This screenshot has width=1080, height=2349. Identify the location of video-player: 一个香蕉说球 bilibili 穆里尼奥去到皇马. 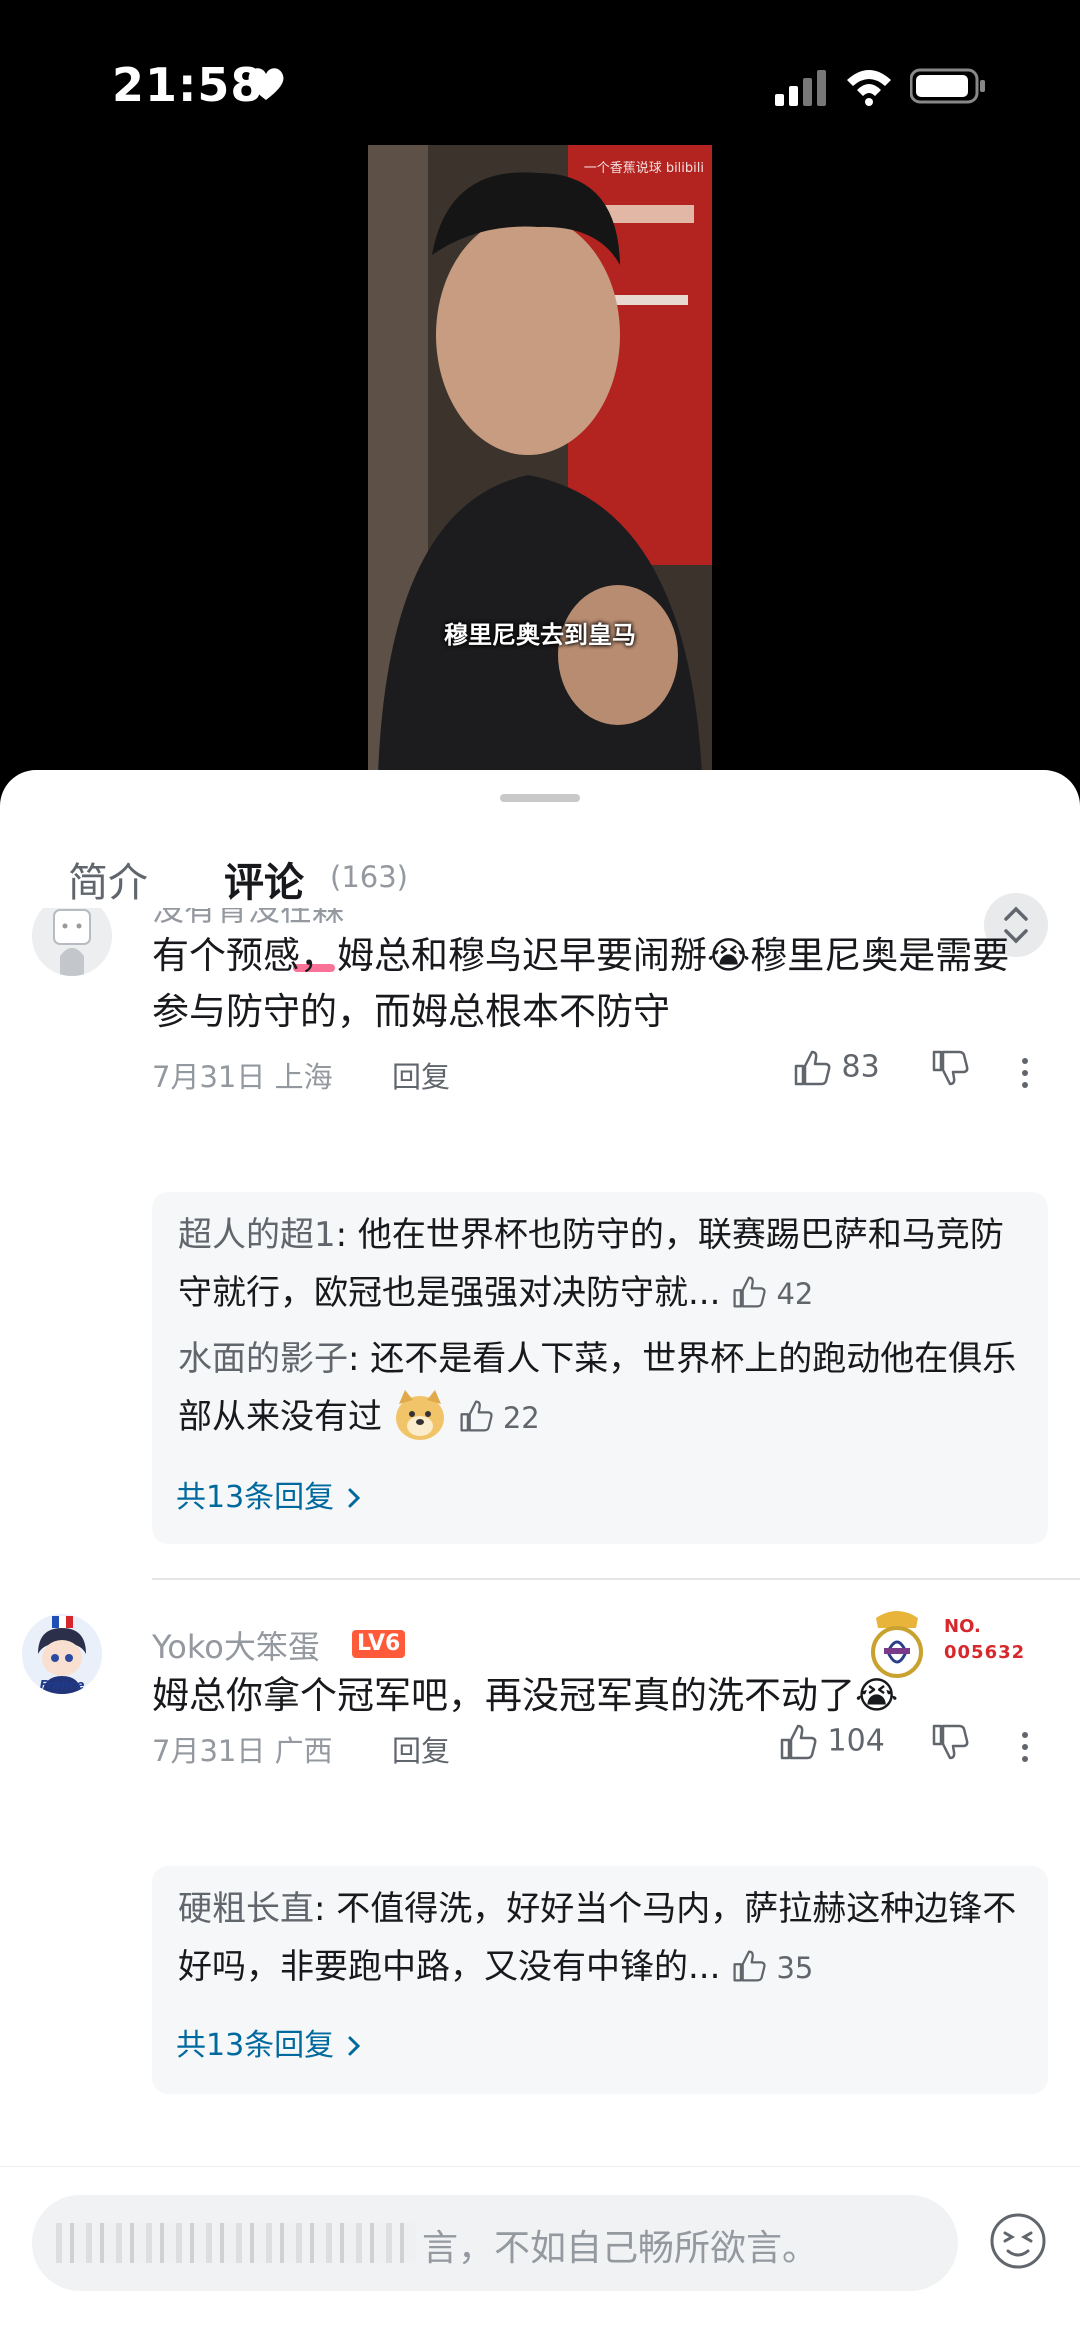
(540, 460).